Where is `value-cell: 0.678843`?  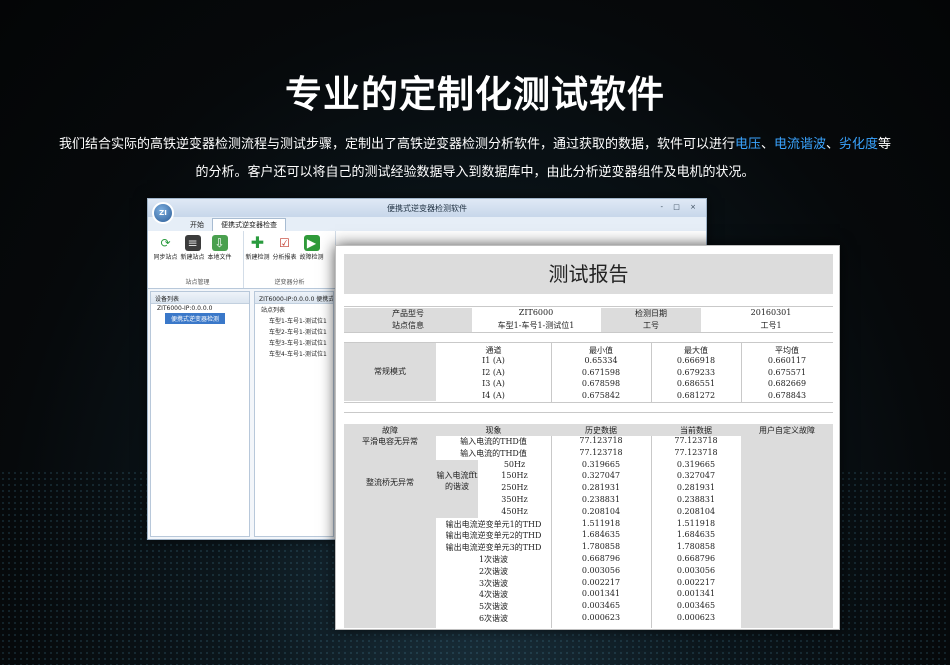 value-cell: 0.678843 is located at coordinates (787, 395).